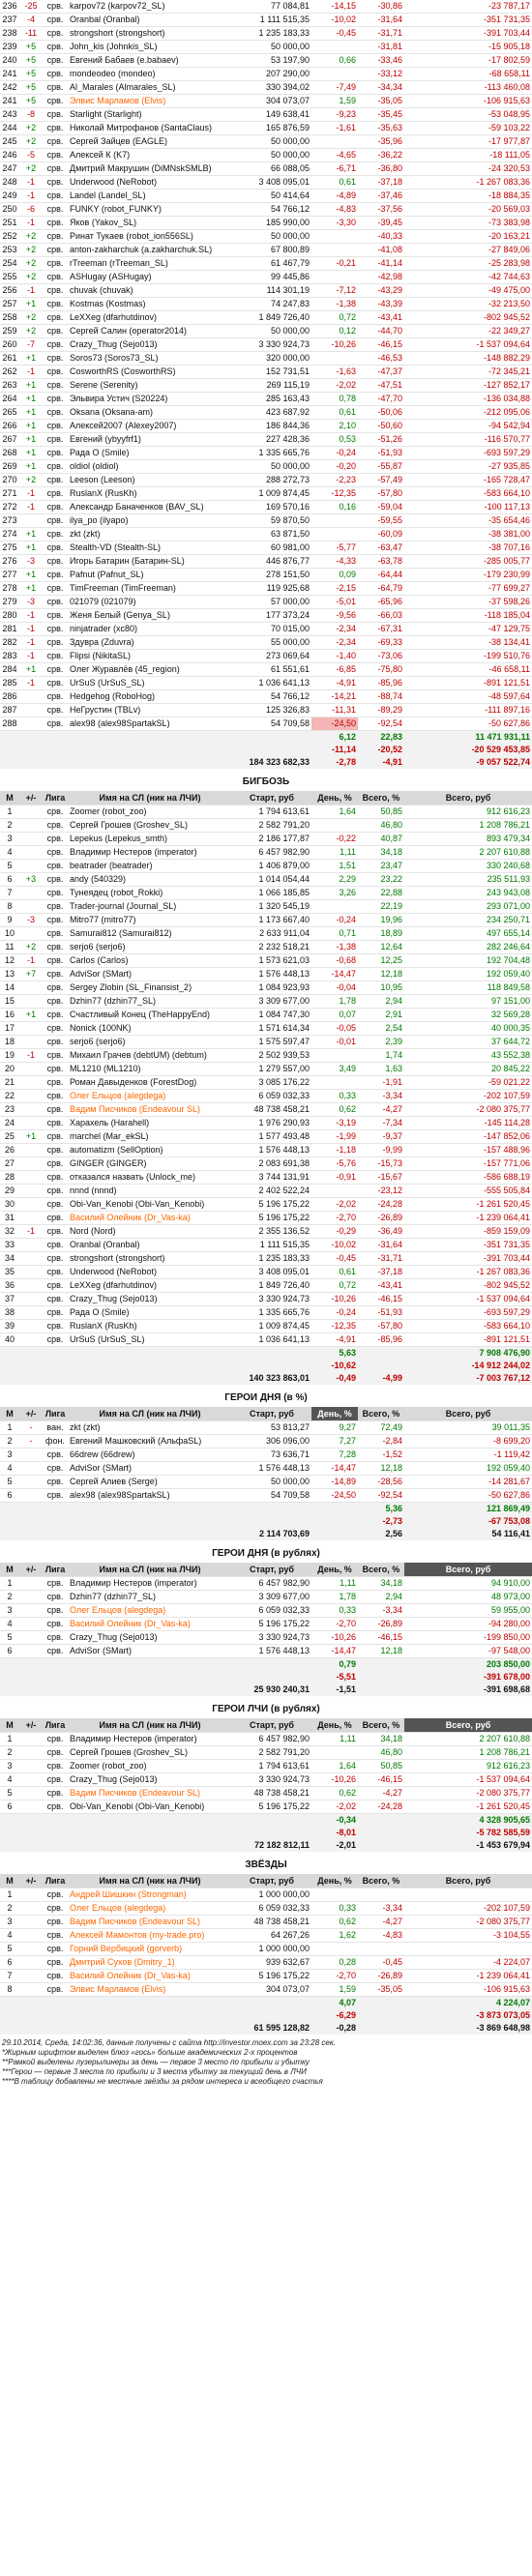  I want to click on cell-total-pct: -24,28, so click(381, 1204).